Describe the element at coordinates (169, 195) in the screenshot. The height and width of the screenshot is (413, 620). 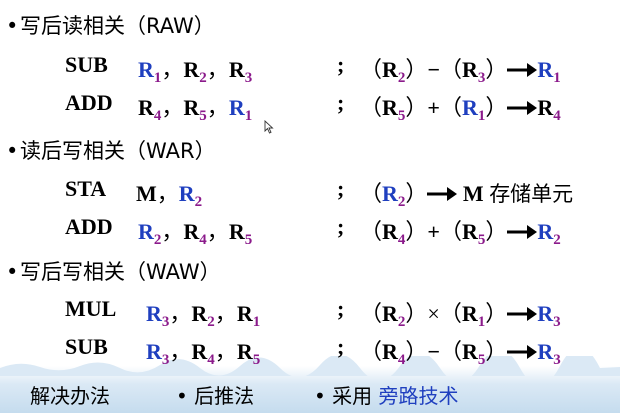
I see `instruction-operands: M，R2` at that location.